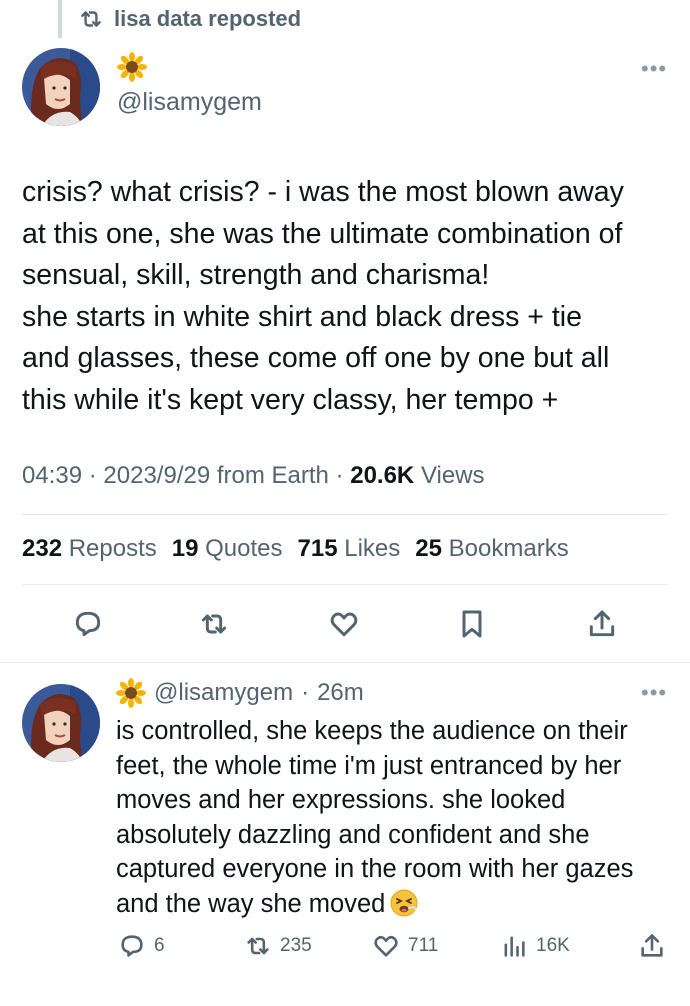 This screenshot has width=690, height=1006. What do you see at coordinates (227, 549) in the screenshot?
I see `quotes-stat: 19 Quotes` at bounding box center [227, 549].